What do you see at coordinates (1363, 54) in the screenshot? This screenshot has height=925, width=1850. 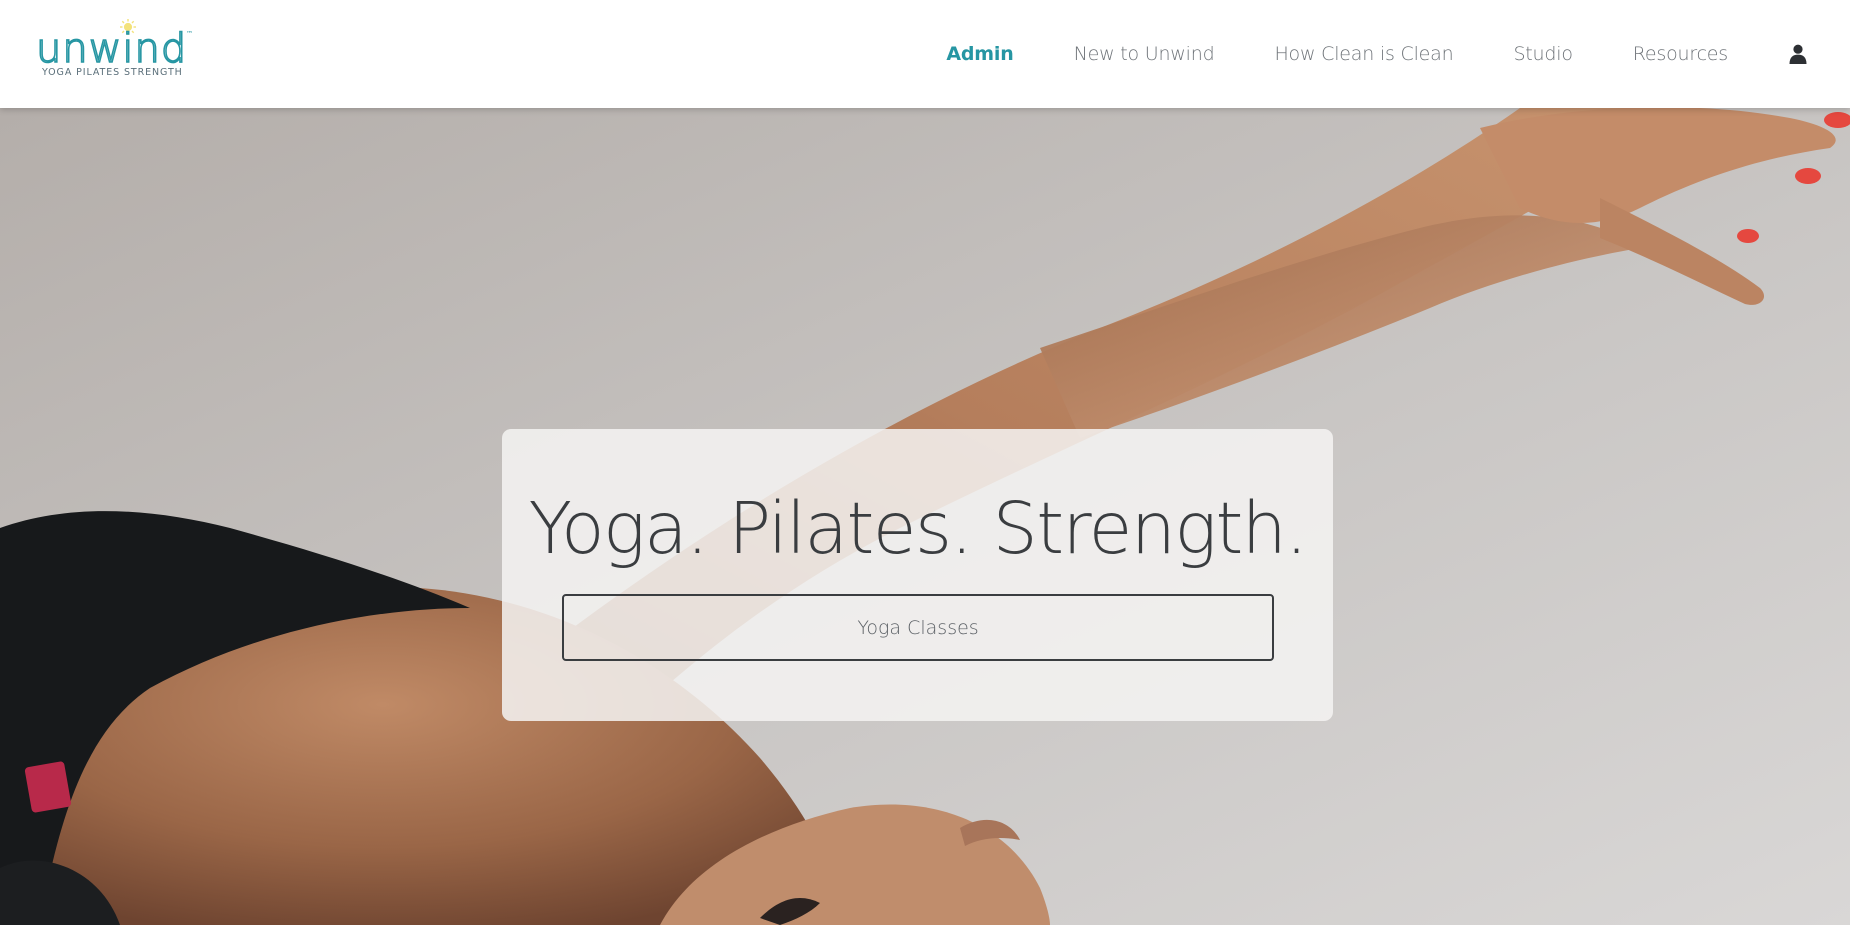 I see `nav-item-how-clean-is-clean: How Clean is Clean` at bounding box center [1363, 54].